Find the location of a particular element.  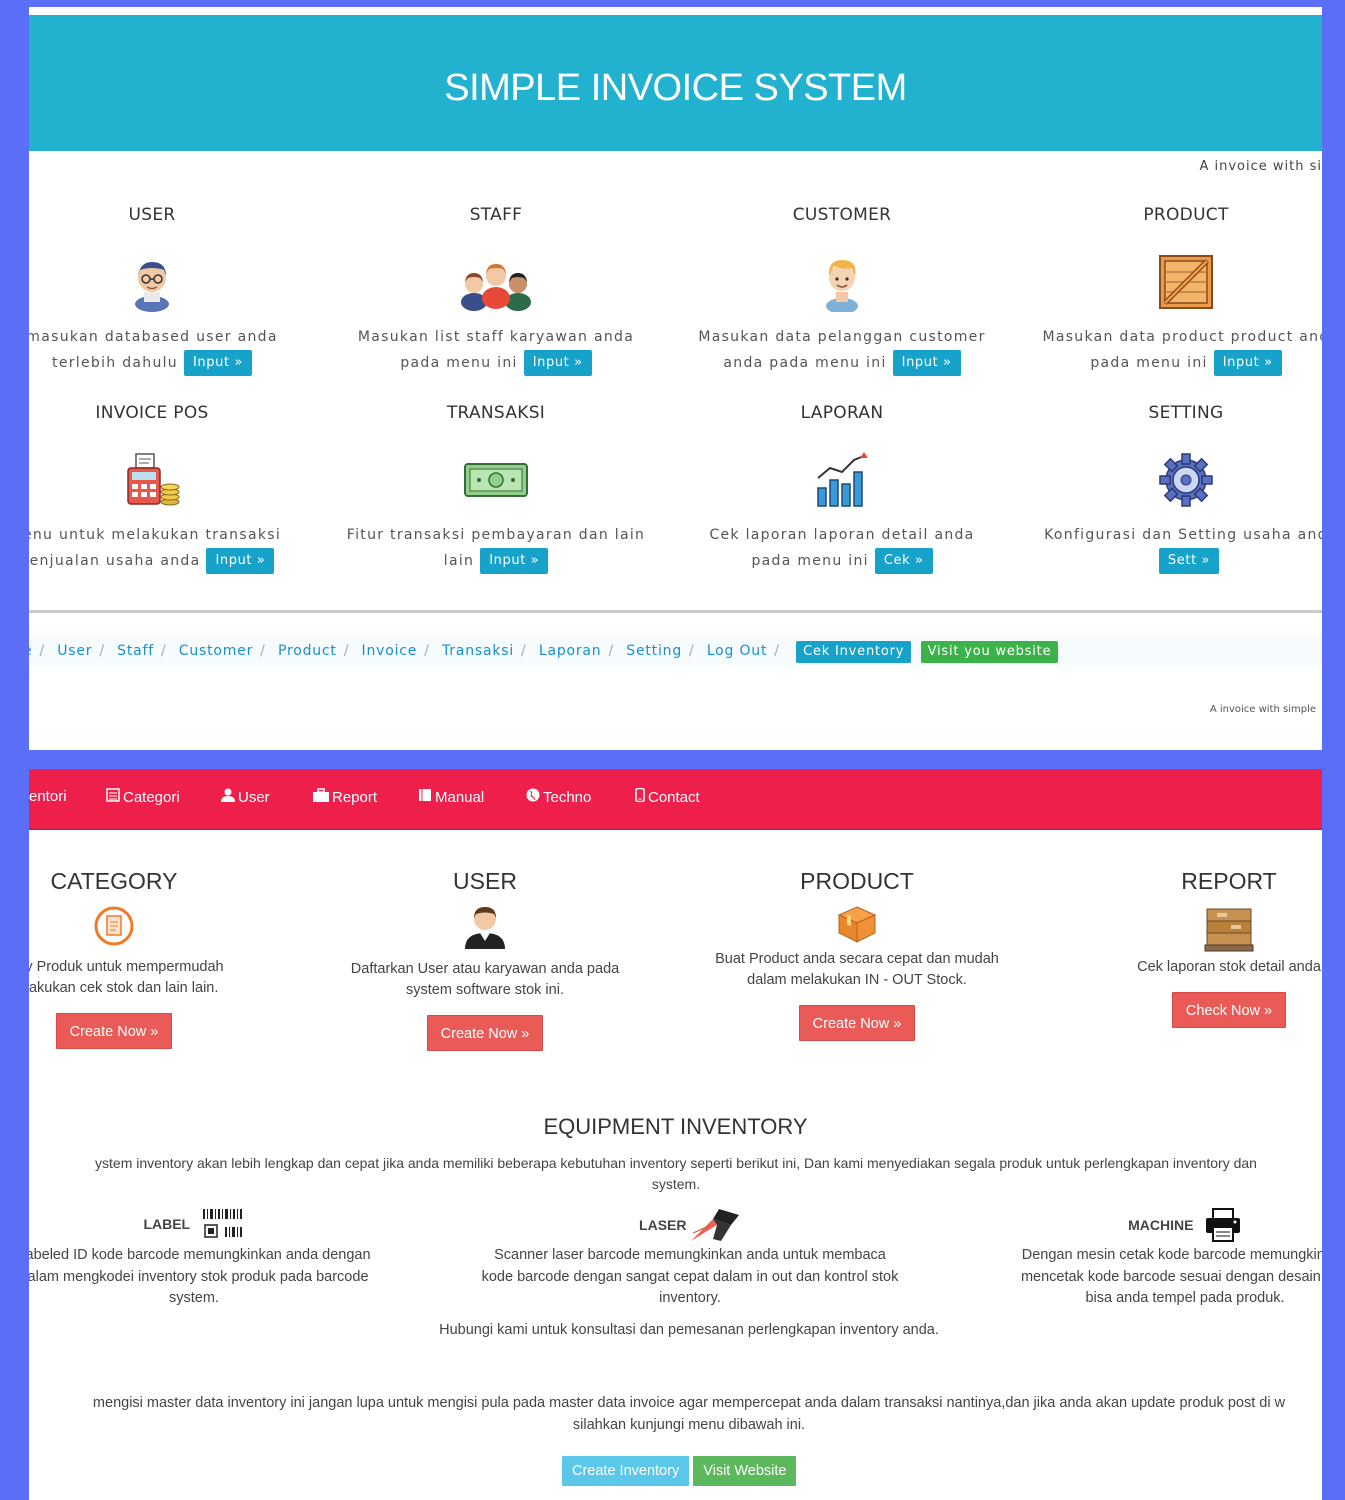

card-desc-line2: system software stok ini. is located at coordinates (485, 990).